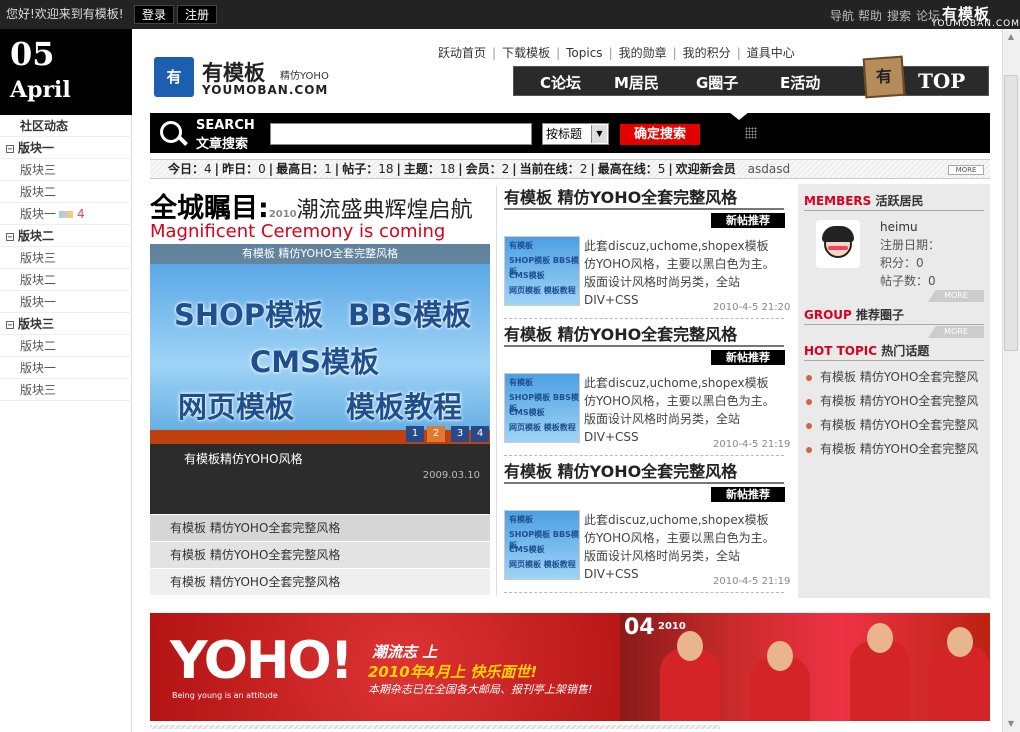  What do you see at coordinates (660, 134) in the screenshot?
I see `search-submit-button: 确定搜索` at bounding box center [660, 134].